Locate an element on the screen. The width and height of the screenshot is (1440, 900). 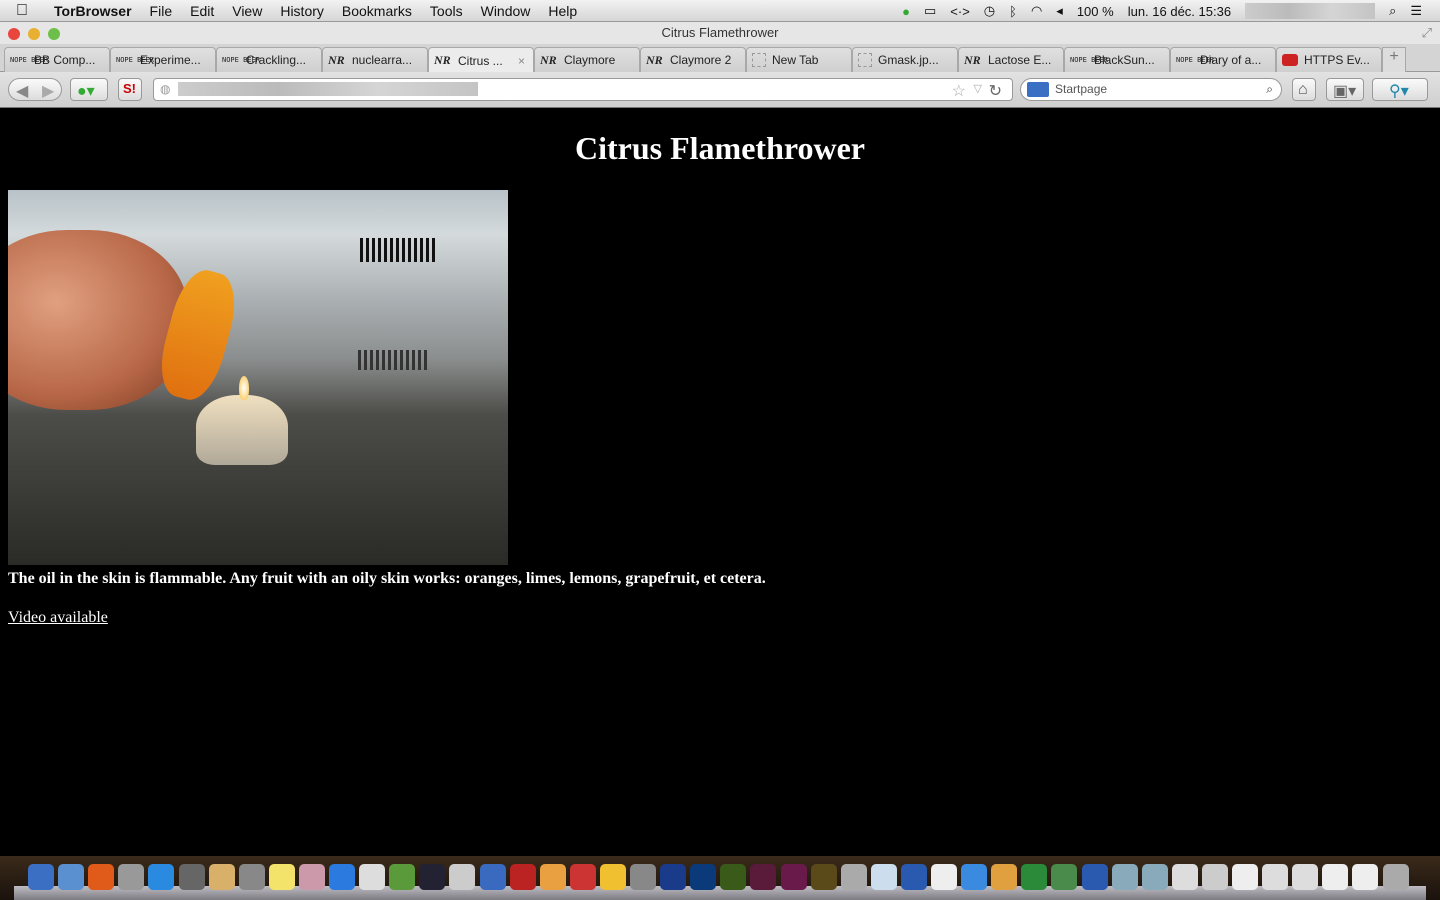
fullscreen-icon: ⤢ is located at coordinates (1427, 33).